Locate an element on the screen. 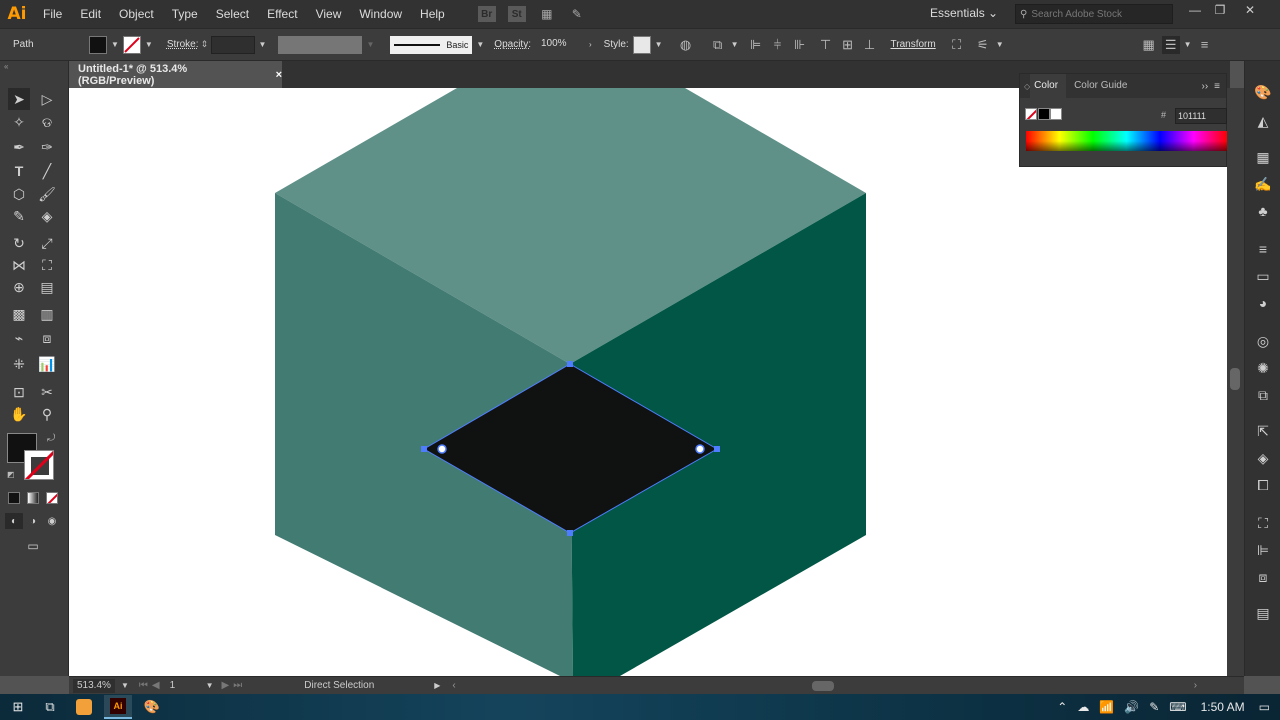 Image resolution: width=1280 pixels, height=720 pixels. search-adobe-stock-input: ⚲ Search Adobe Stock is located at coordinates (1094, 14).